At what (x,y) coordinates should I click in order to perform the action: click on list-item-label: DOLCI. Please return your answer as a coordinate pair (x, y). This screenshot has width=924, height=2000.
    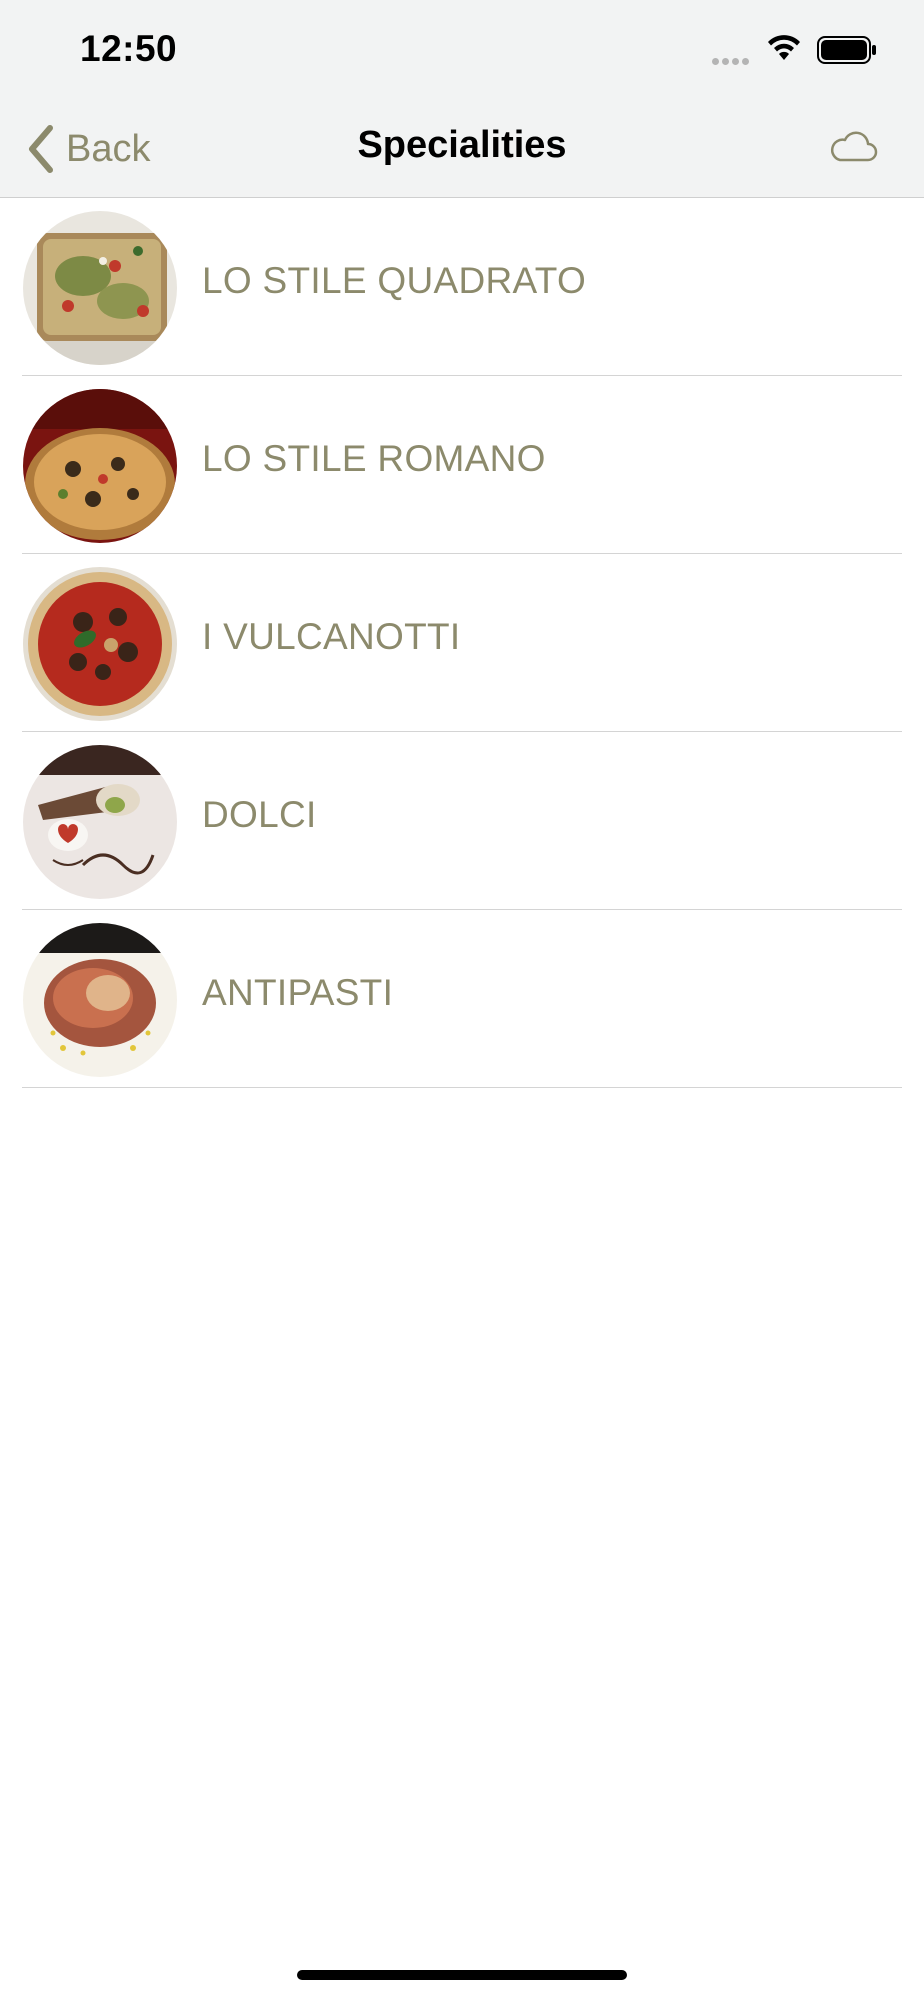
    Looking at the image, I should click on (259, 814).